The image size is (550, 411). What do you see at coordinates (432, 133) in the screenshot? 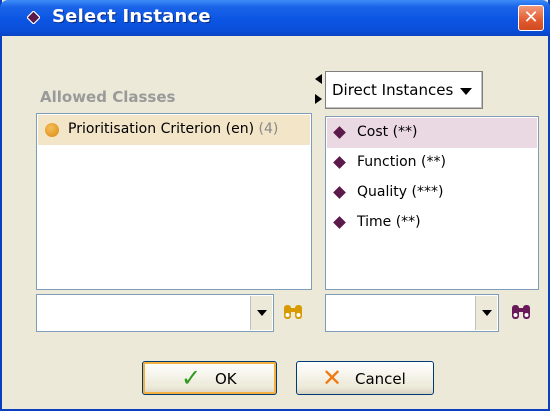
I see `instance-list-item: Cost (**)` at bounding box center [432, 133].